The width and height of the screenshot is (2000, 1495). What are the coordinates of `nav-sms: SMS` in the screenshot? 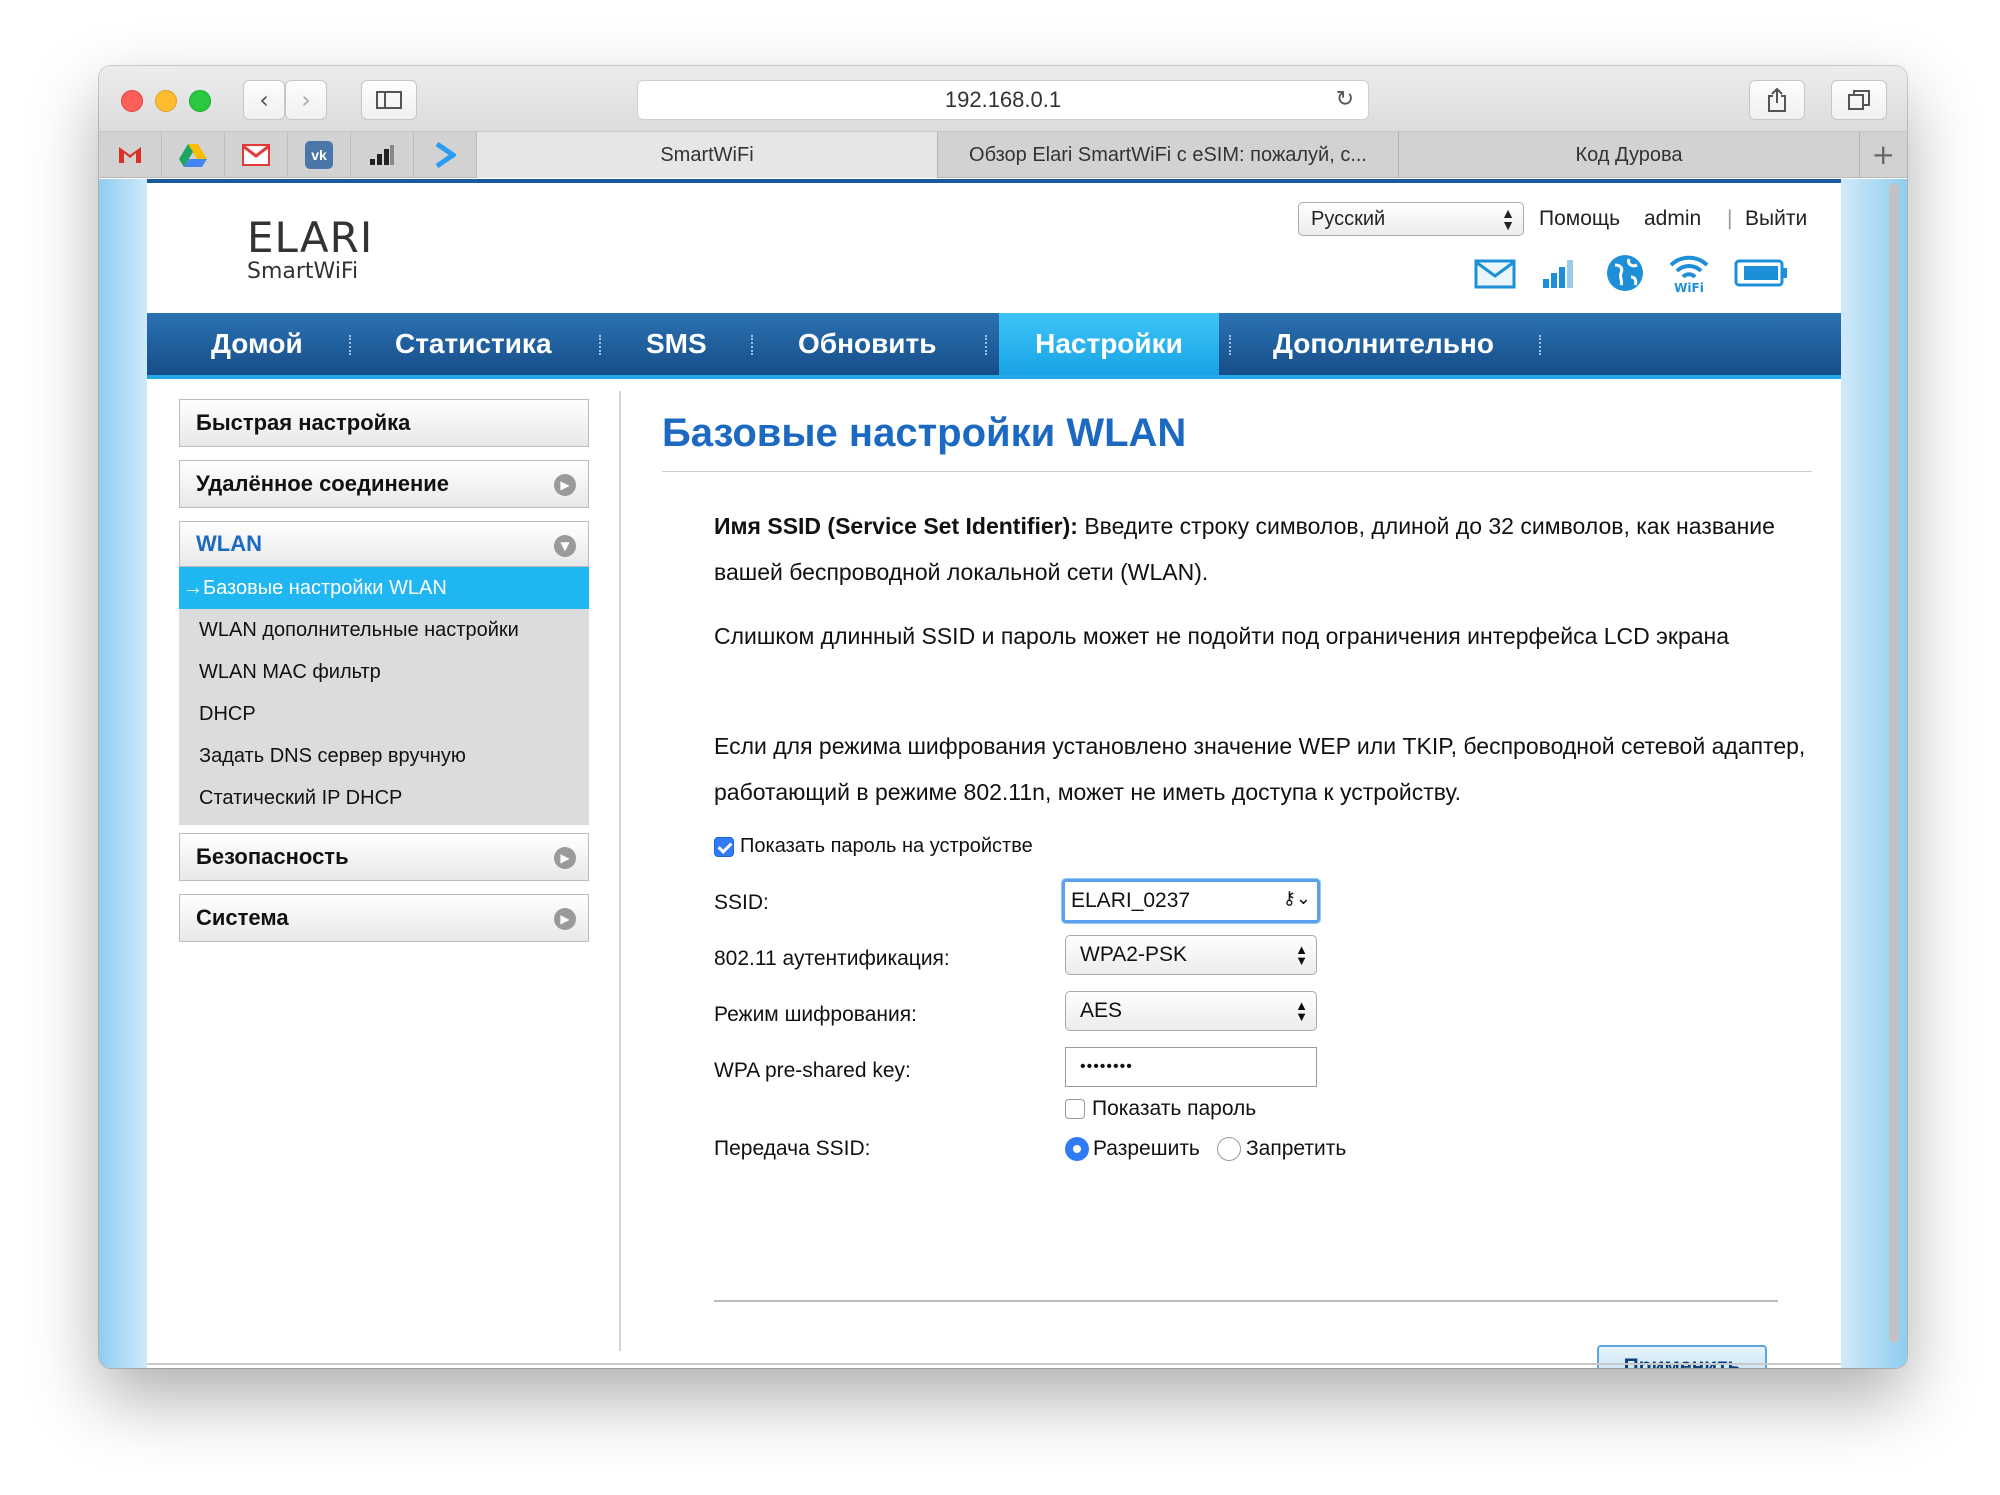 It's located at (676, 344).